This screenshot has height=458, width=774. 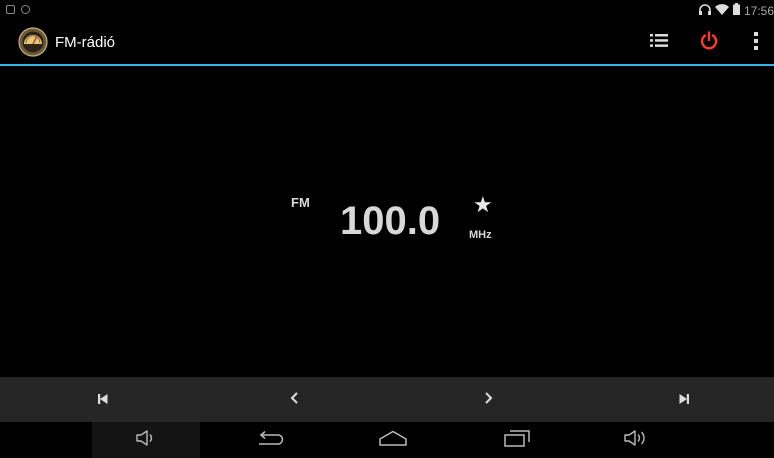 What do you see at coordinates (721, 10) in the screenshot?
I see `wifi-icon` at bounding box center [721, 10].